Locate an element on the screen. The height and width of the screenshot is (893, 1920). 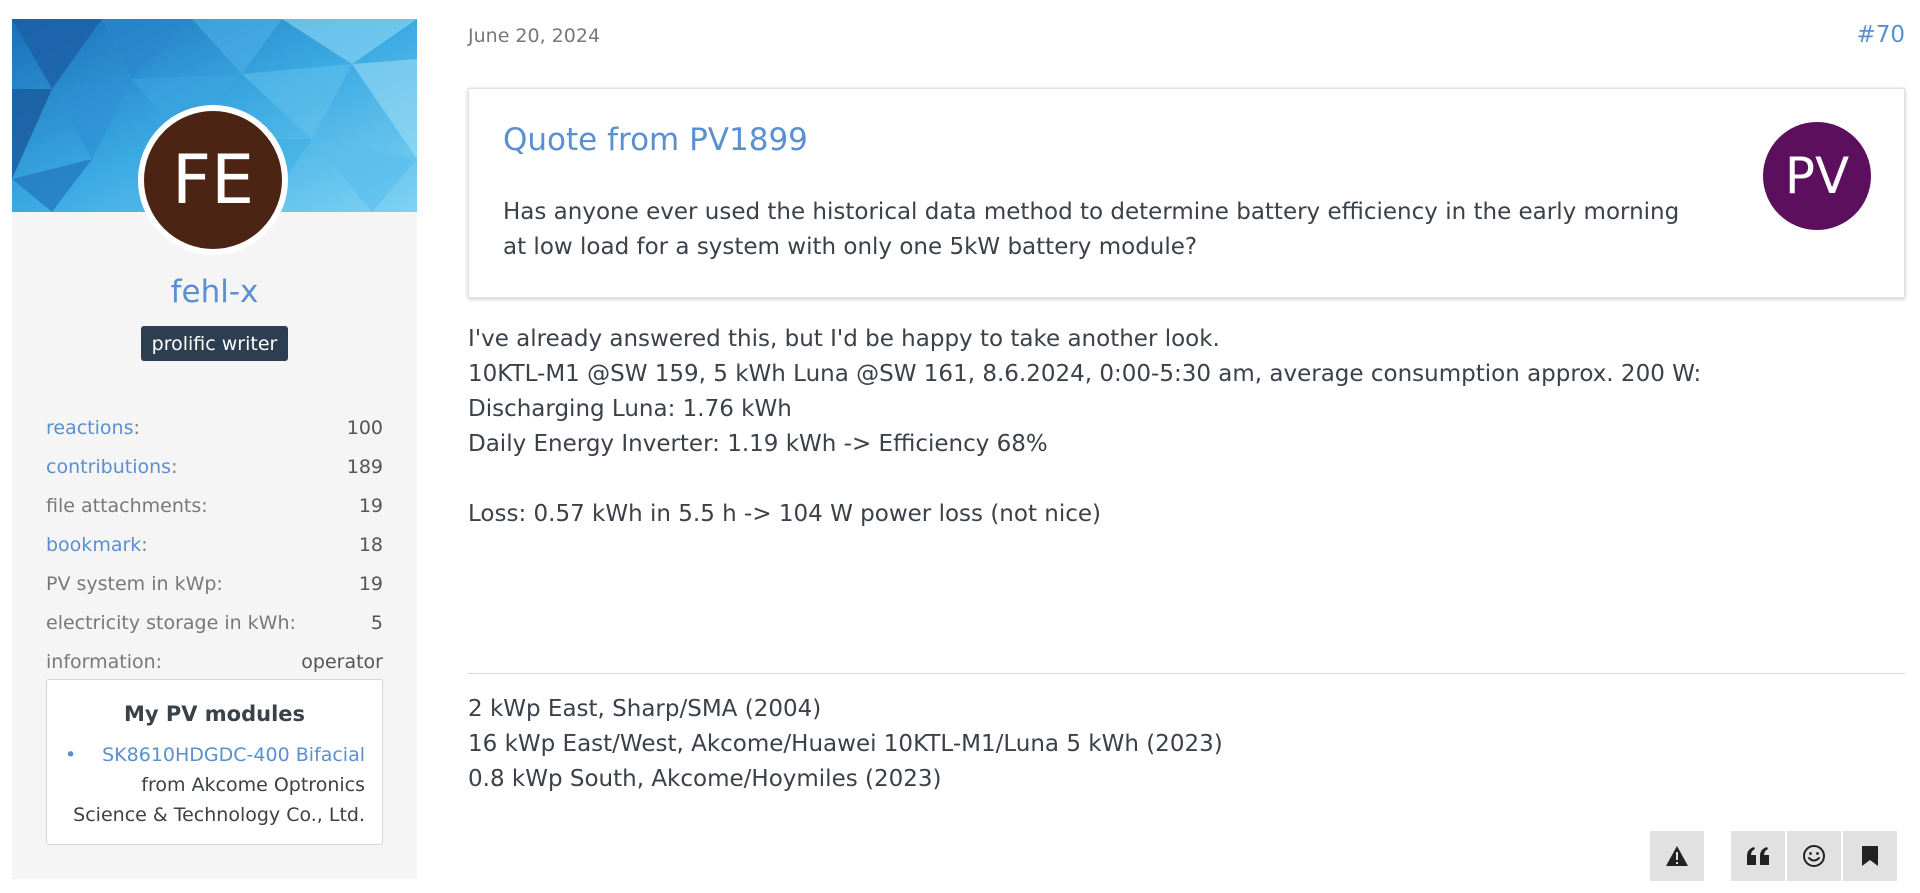
pv-module-maker-line1: from Akcome Optronics is located at coordinates (253, 785).